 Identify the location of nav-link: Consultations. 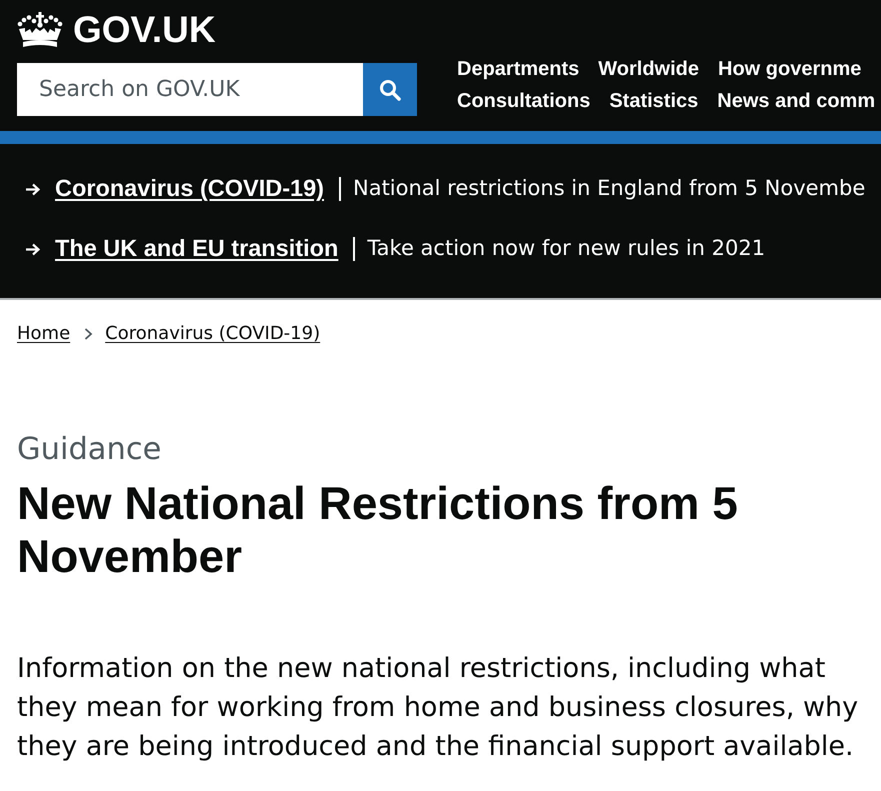
(523, 101).